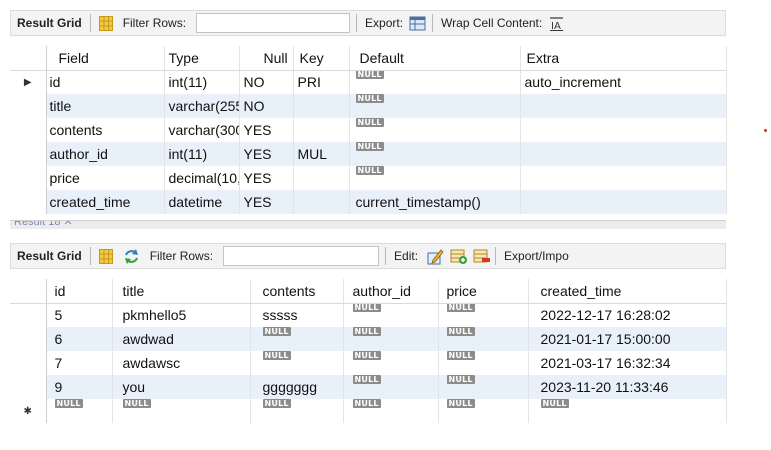 This screenshot has width=771, height=450. I want to click on table-cell: decimal(10,3), so click(202, 178).